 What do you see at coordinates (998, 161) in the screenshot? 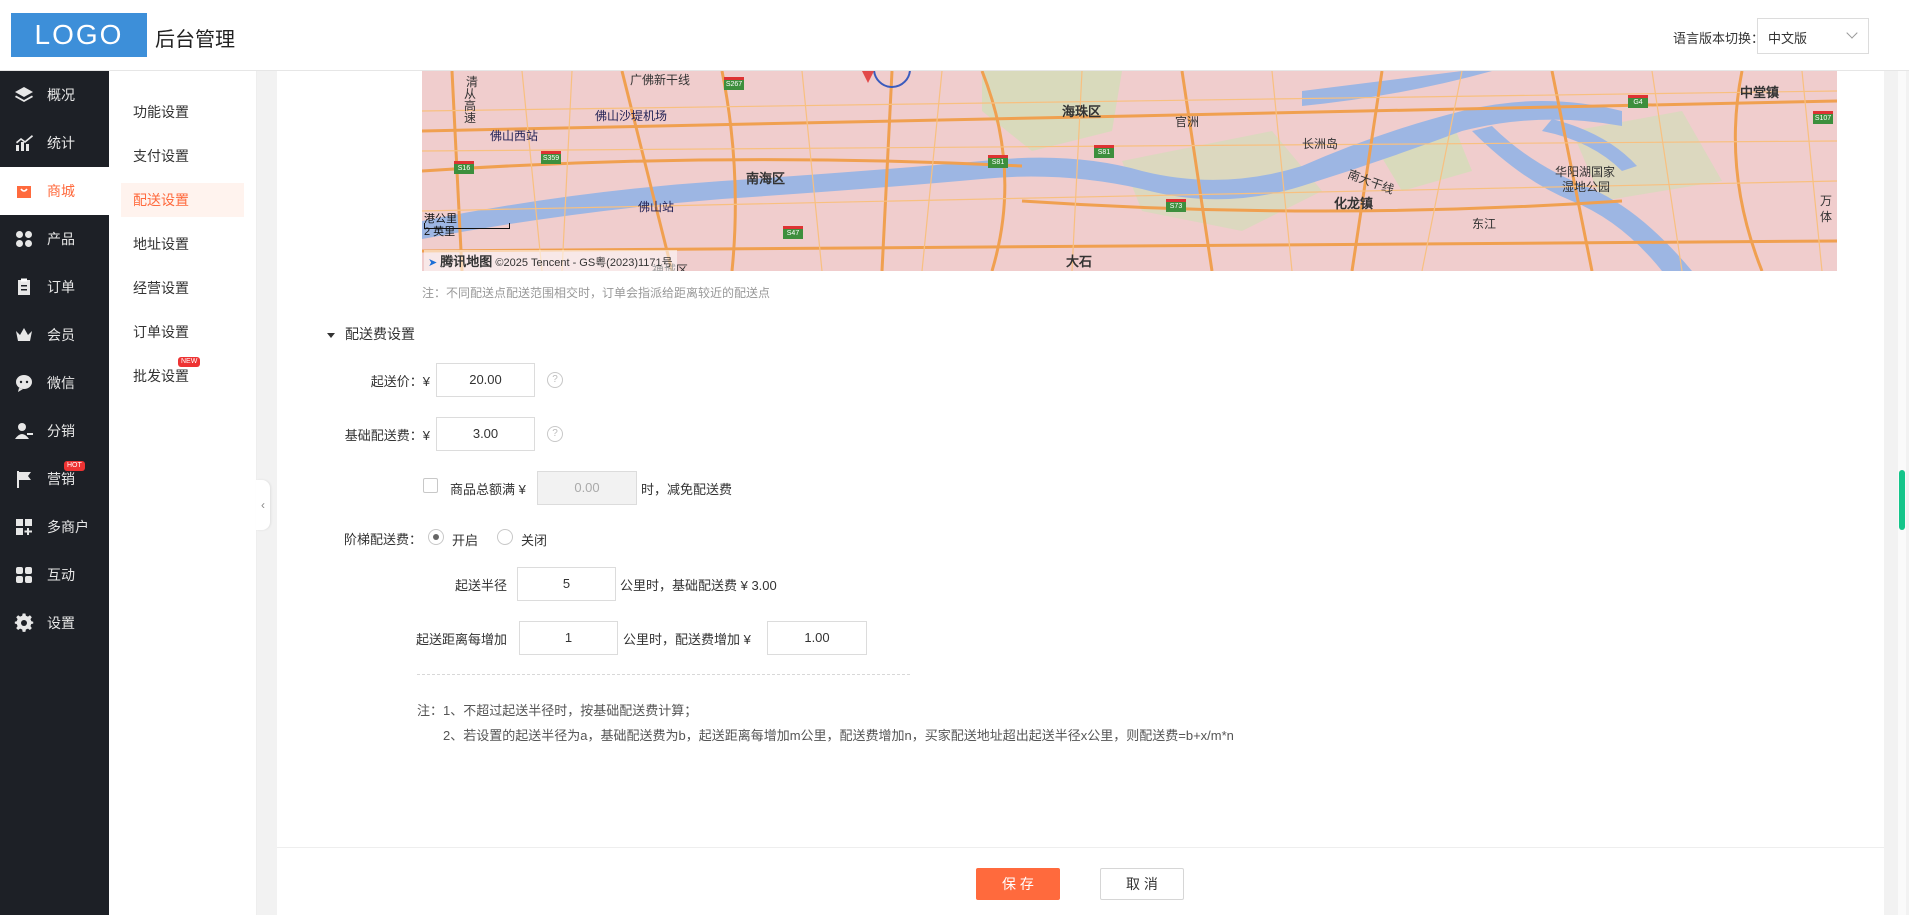
I see `road-sign: S81` at bounding box center [998, 161].